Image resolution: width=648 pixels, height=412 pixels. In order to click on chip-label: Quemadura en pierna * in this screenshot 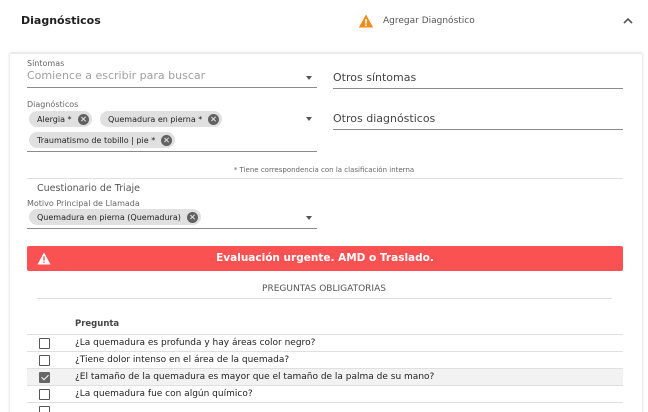, I will do `click(155, 119)`.